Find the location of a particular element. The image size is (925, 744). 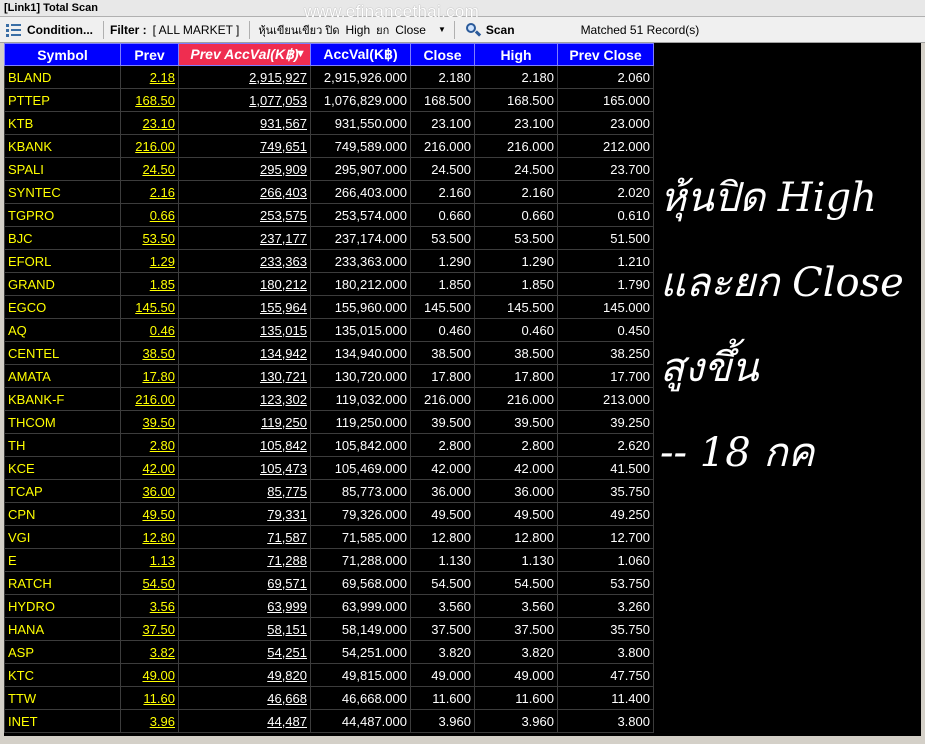

cell-prev: 54.50 is located at coordinates (149, 583).